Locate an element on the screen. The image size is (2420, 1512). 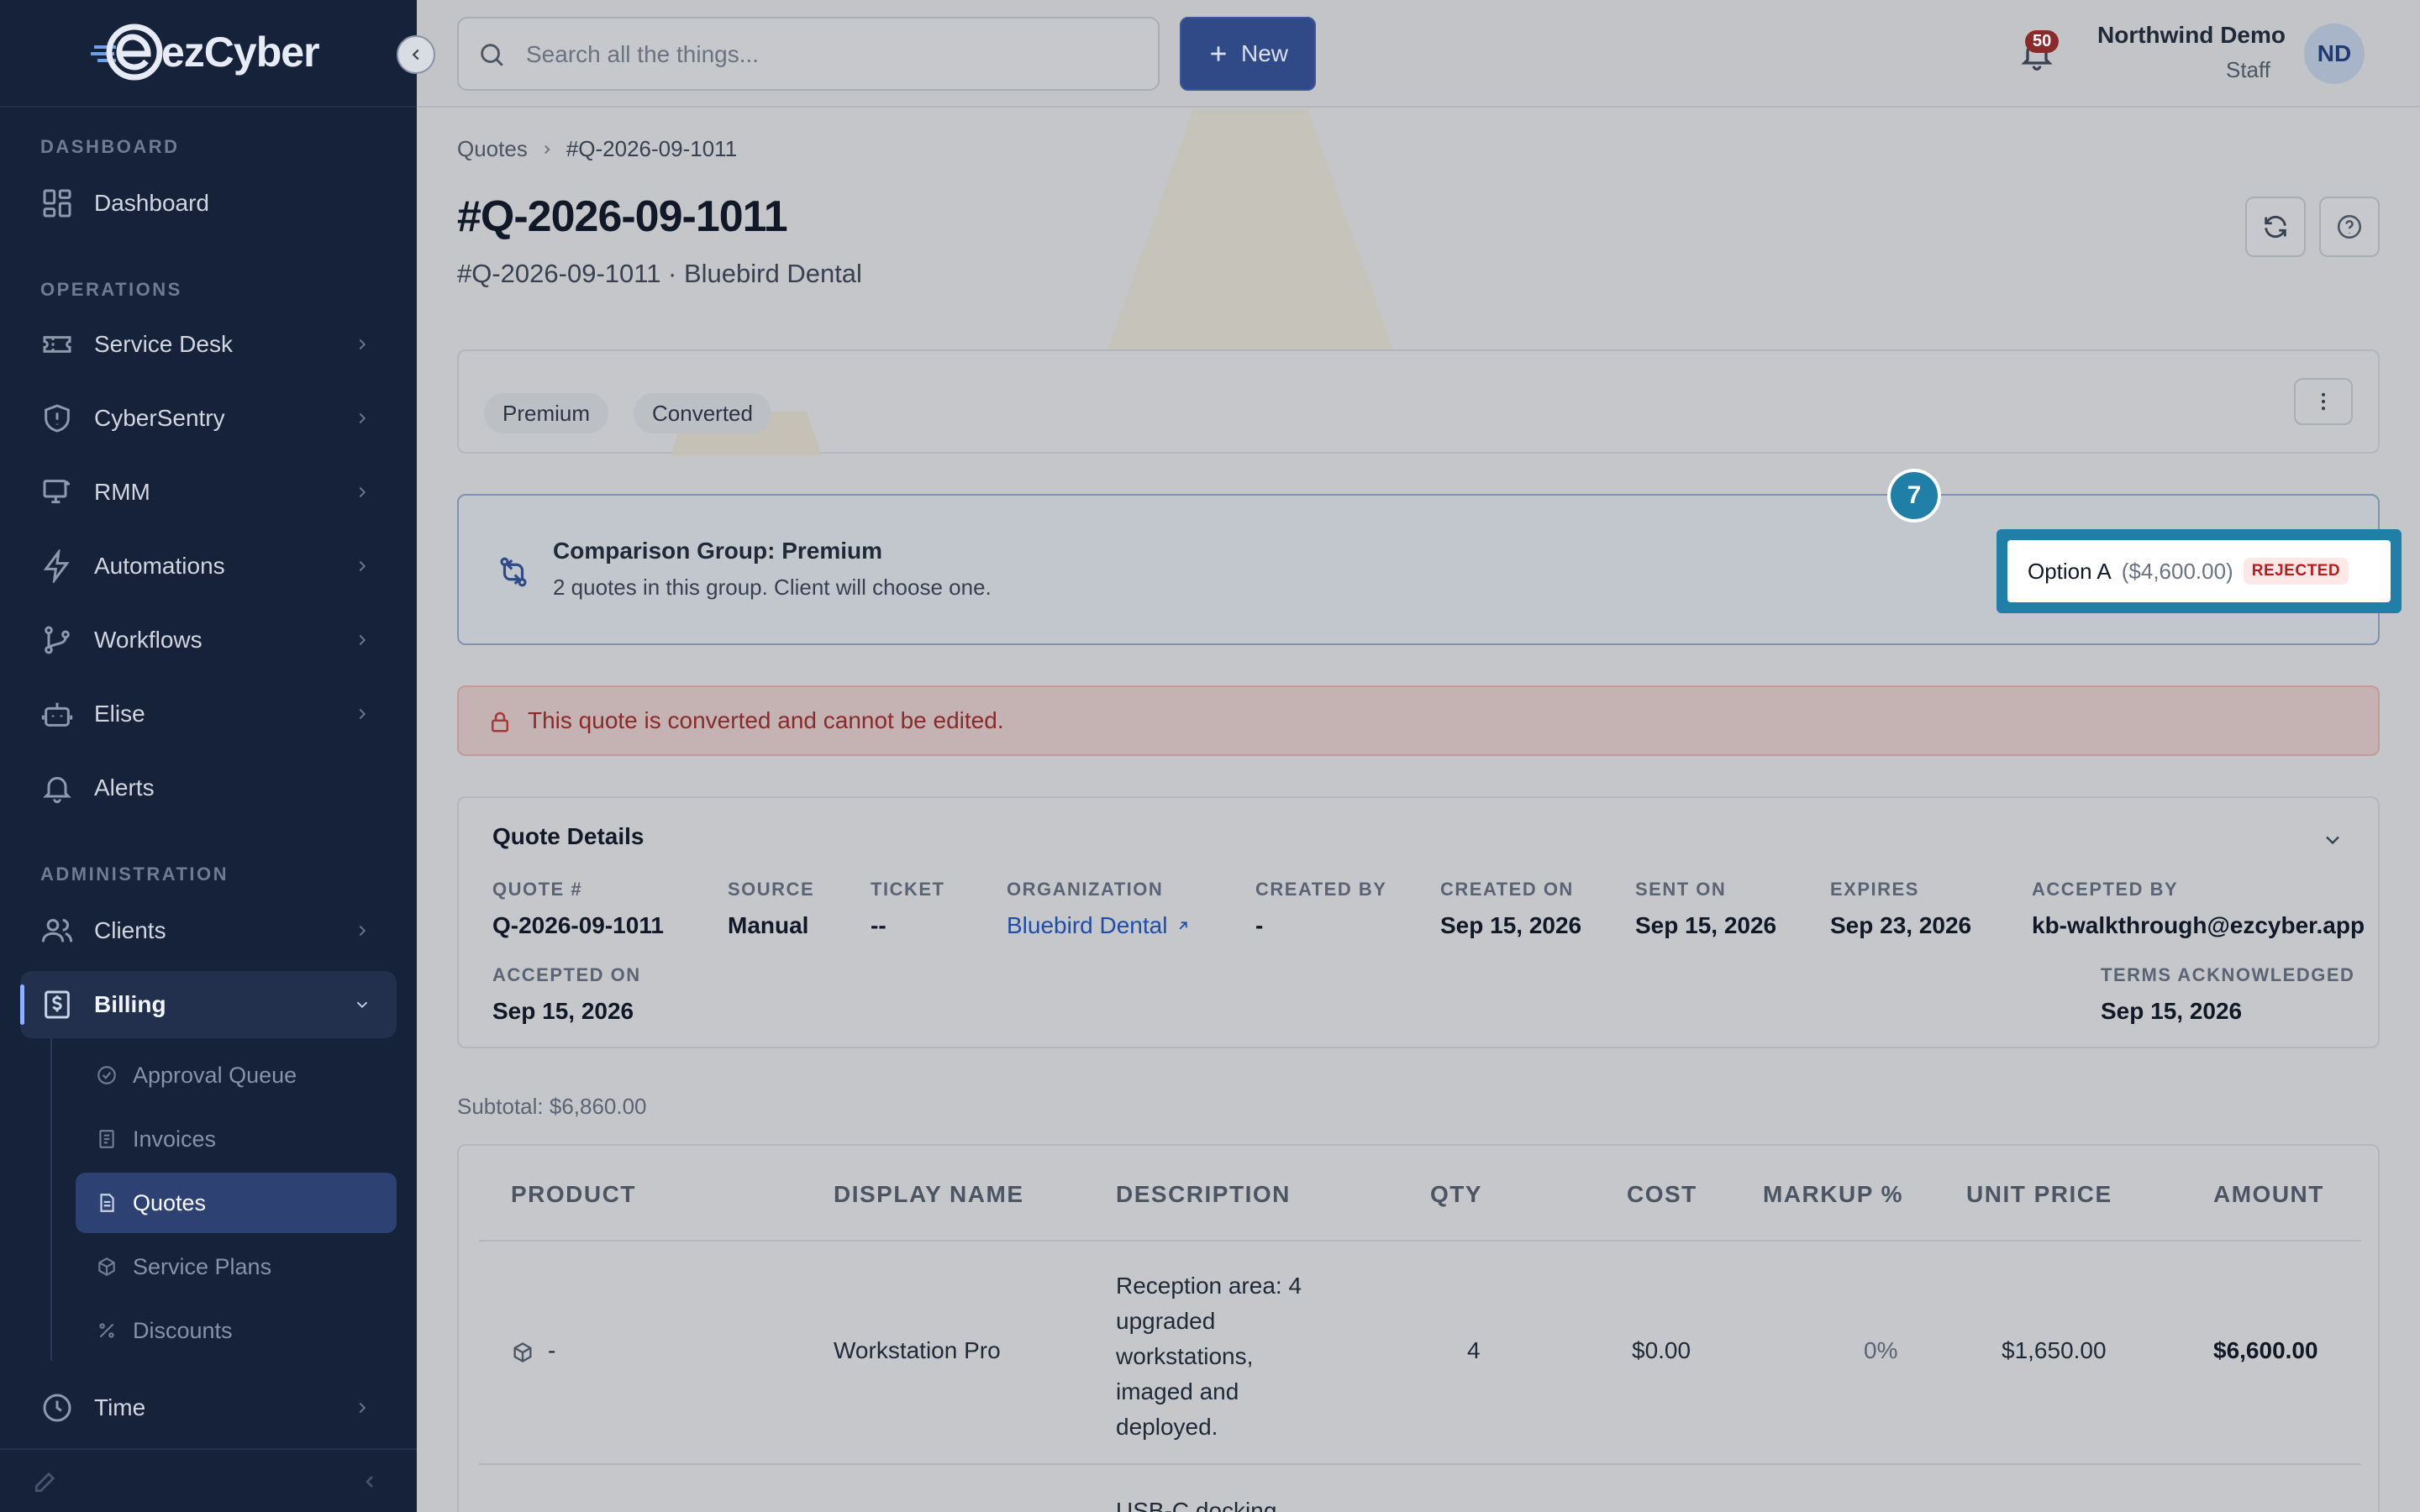
field-label: ORGANIZATION is located at coordinates (1085, 889).